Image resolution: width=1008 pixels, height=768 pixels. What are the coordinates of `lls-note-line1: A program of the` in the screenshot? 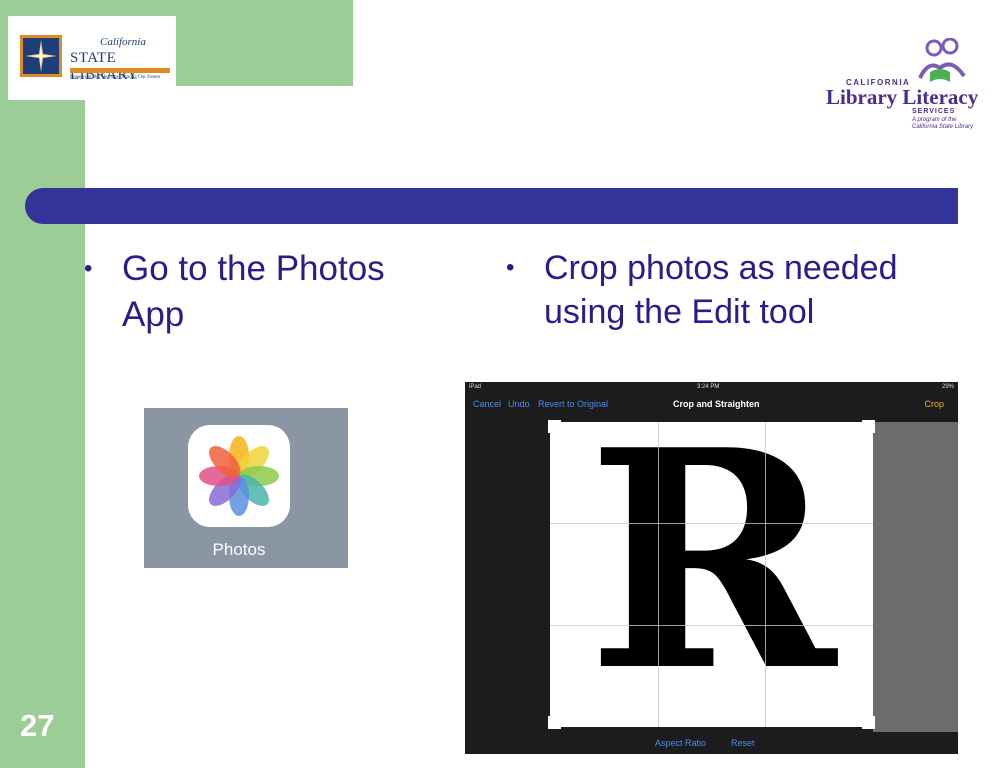 It's located at (934, 120).